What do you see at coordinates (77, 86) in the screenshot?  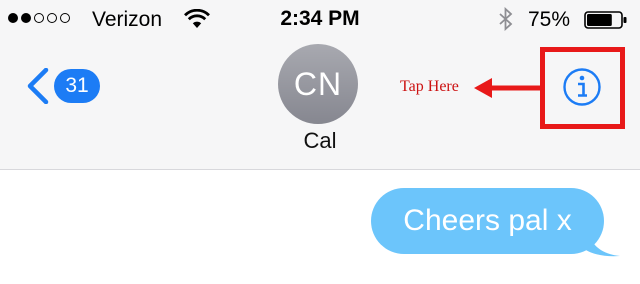 I see `unread-count-badge: 31` at bounding box center [77, 86].